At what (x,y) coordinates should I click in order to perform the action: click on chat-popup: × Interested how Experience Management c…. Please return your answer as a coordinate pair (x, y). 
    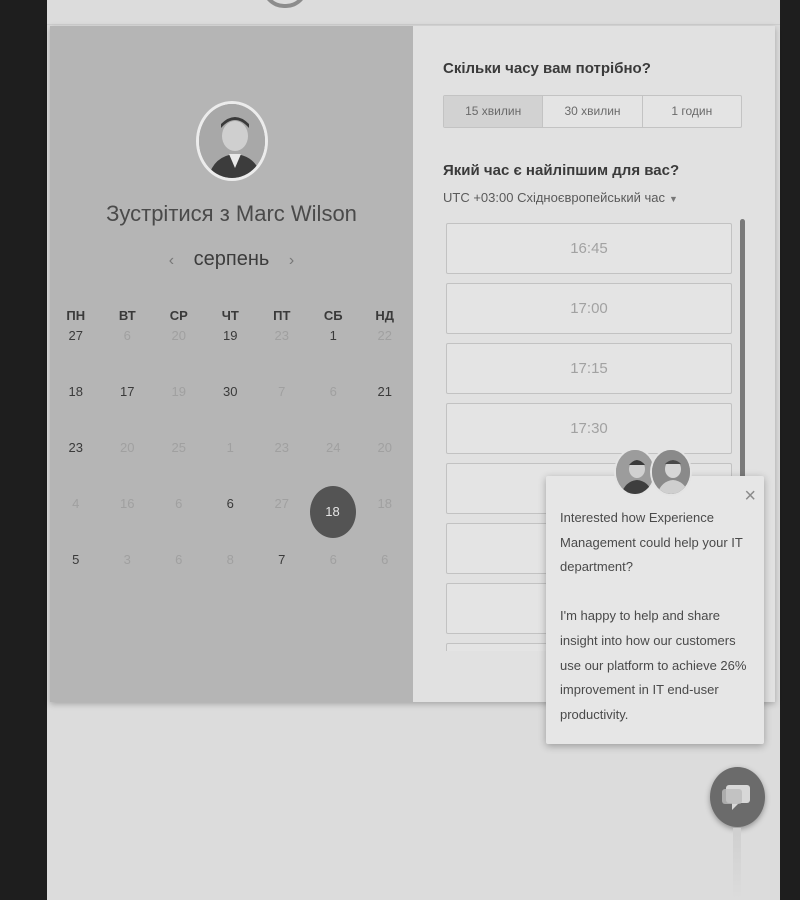
    Looking at the image, I should click on (655, 596).